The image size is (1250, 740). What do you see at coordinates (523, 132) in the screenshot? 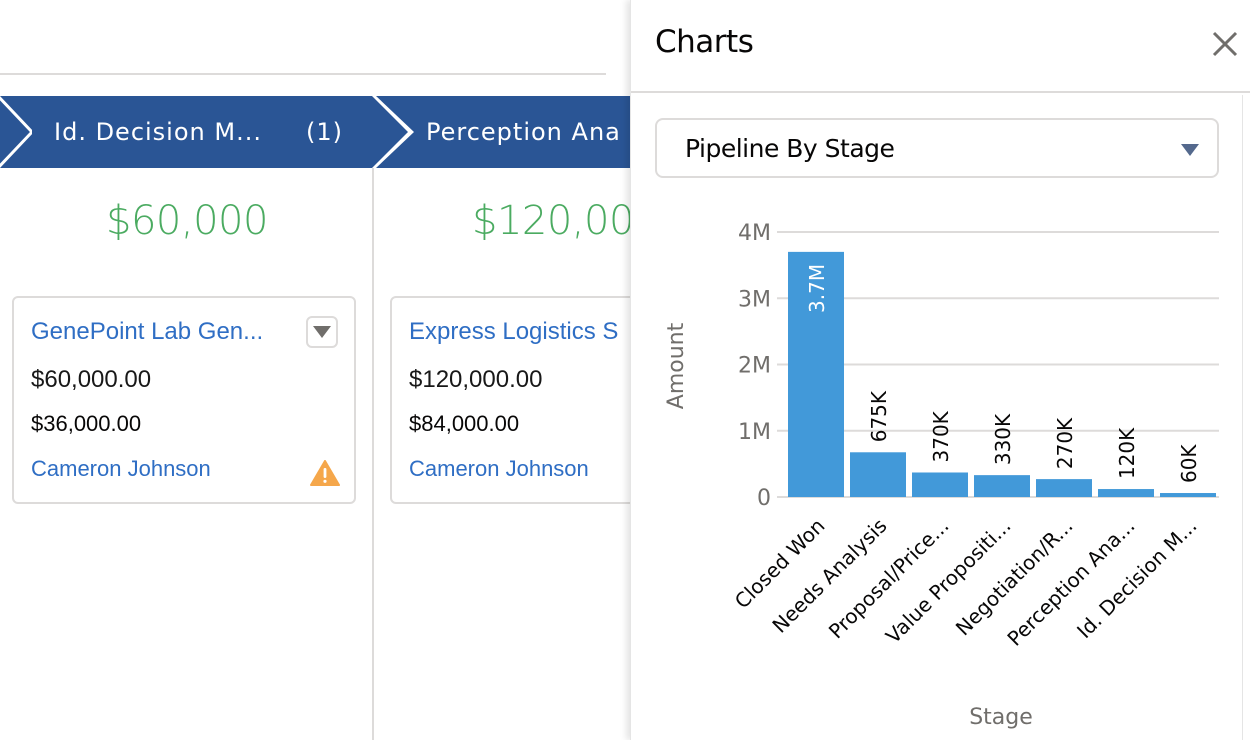
I see `stage-perception-analysis: Perception Ana` at bounding box center [523, 132].